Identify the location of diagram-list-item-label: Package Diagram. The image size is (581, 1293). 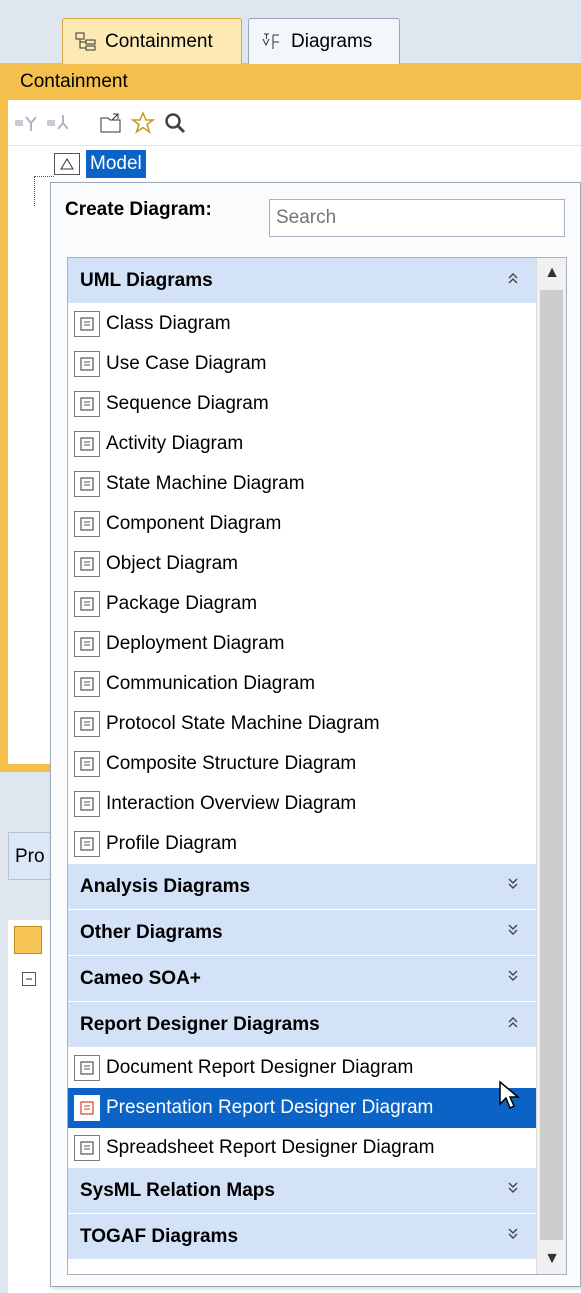
(182, 603).